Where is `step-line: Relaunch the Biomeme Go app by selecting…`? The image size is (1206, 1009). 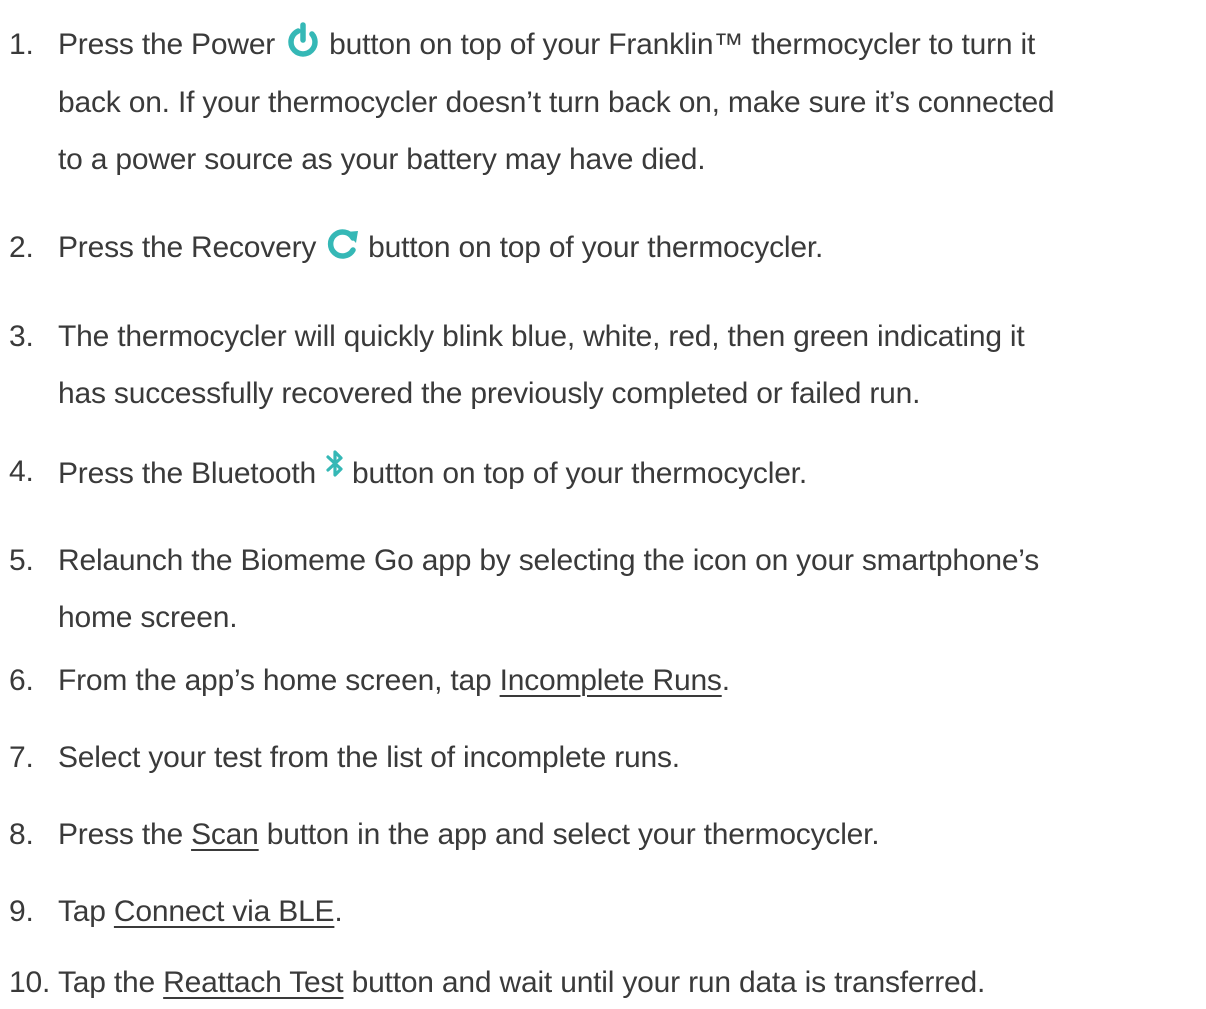
step-line: Relaunch the Biomeme Go app by selecting… is located at coordinates (549, 560).